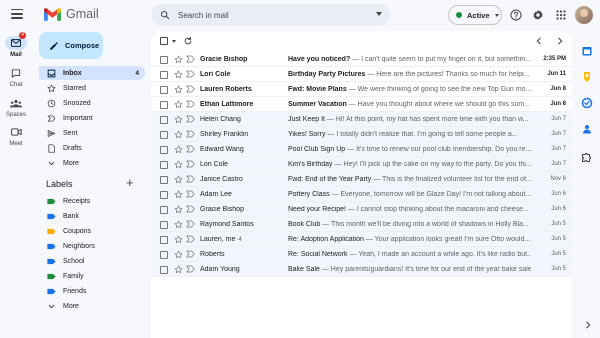  What do you see at coordinates (16, 45) in the screenshot?
I see `rail-item-mail: 4 Mail` at bounding box center [16, 45].